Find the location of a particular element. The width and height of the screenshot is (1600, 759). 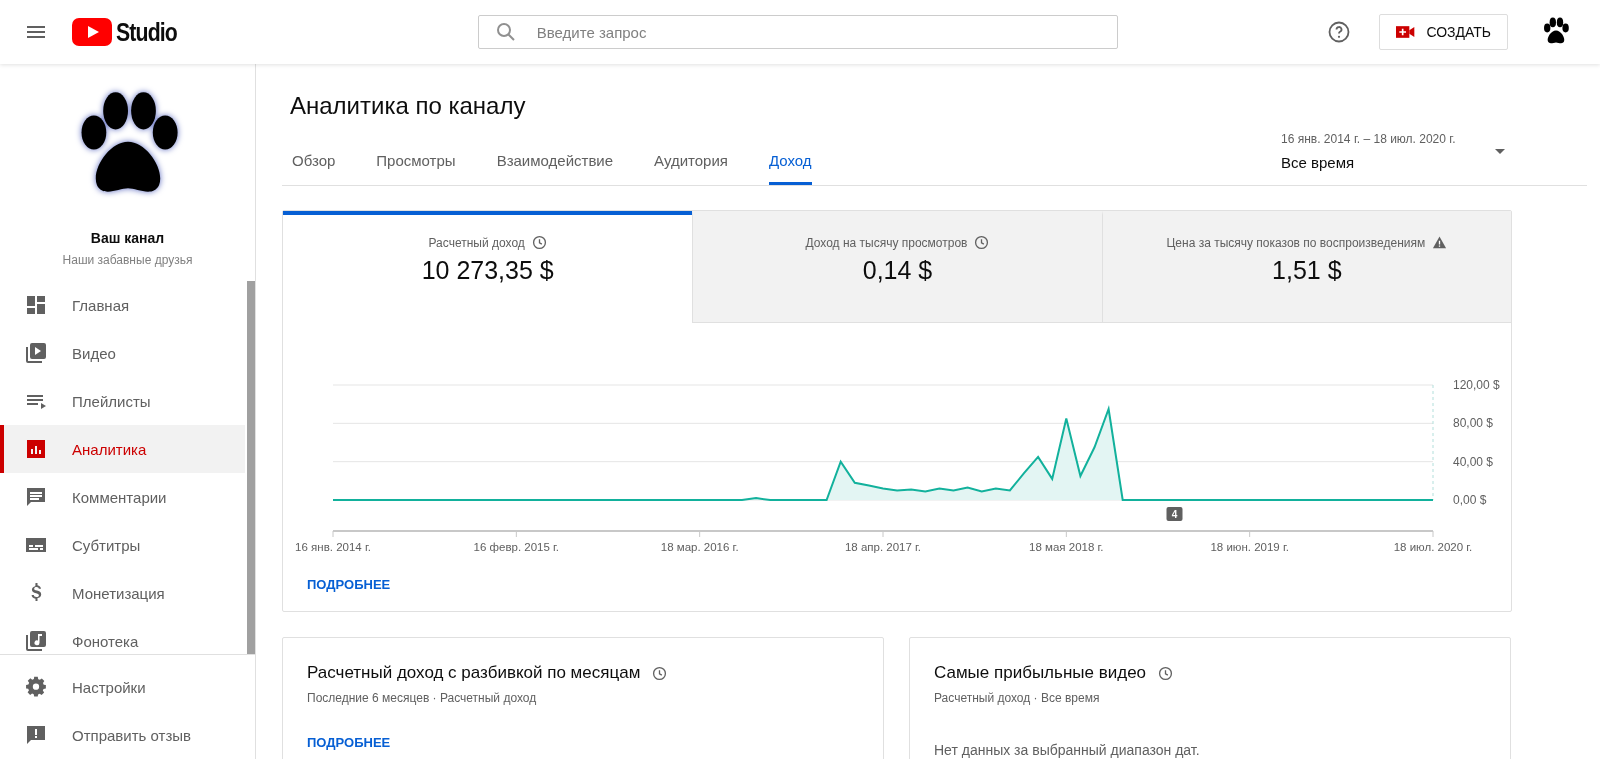

x-axis-label: 18 мар. 2016 г. is located at coordinates (699, 547).